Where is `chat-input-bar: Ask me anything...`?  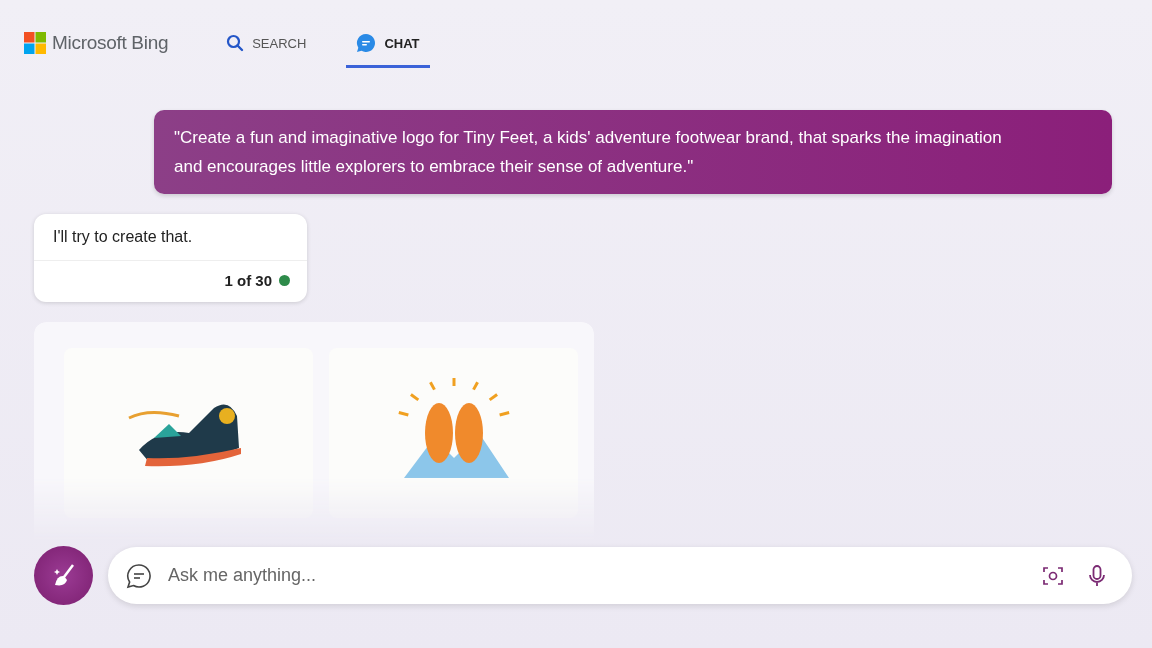 chat-input-bar: Ask me anything... is located at coordinates (620, 575).